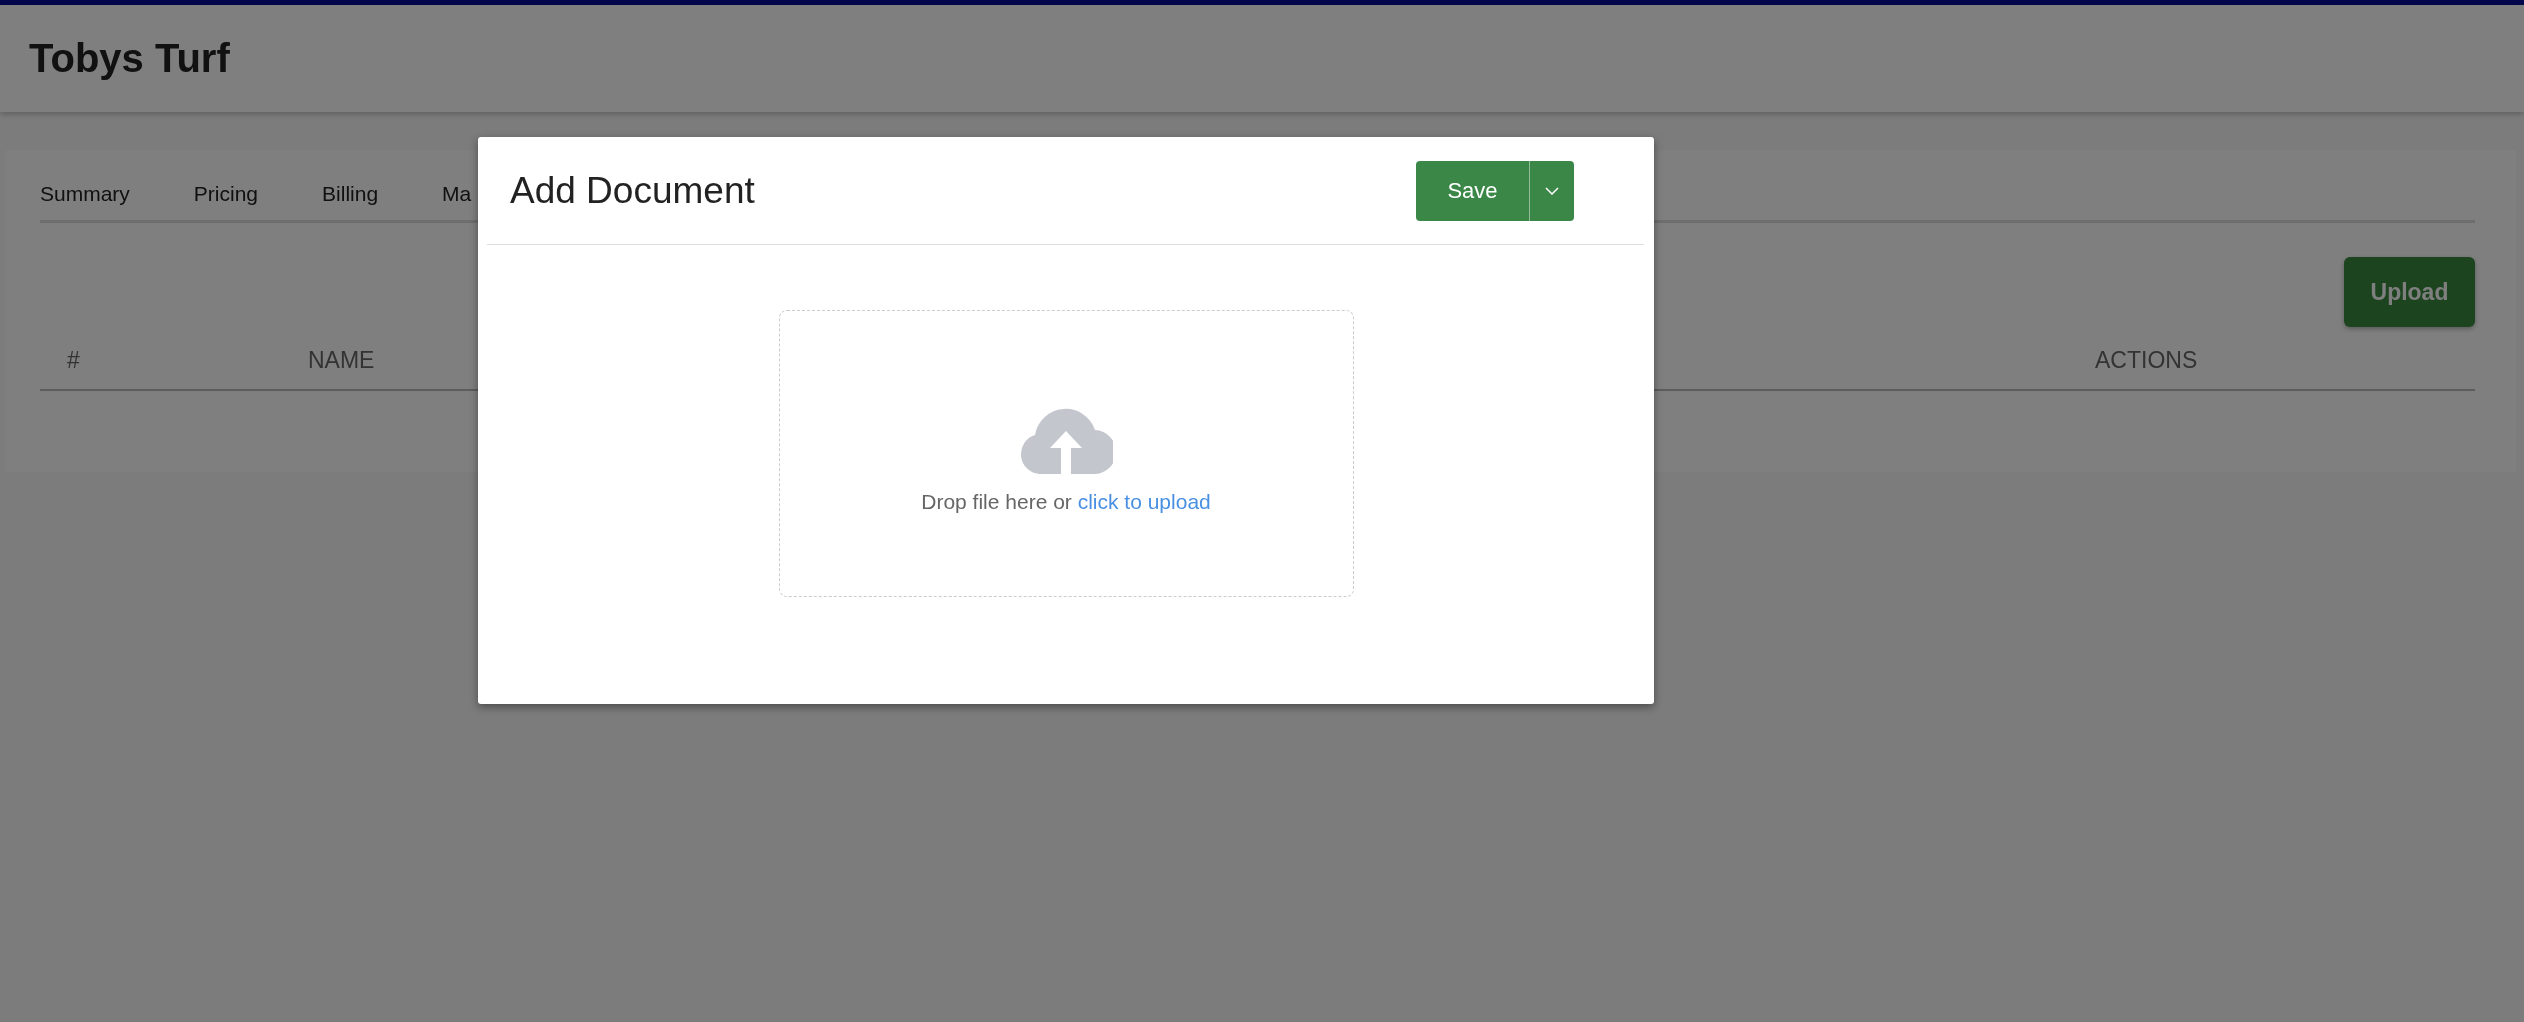 The image size is (2524, 1022). I want to click on tab: Ma, so click(457, 201).